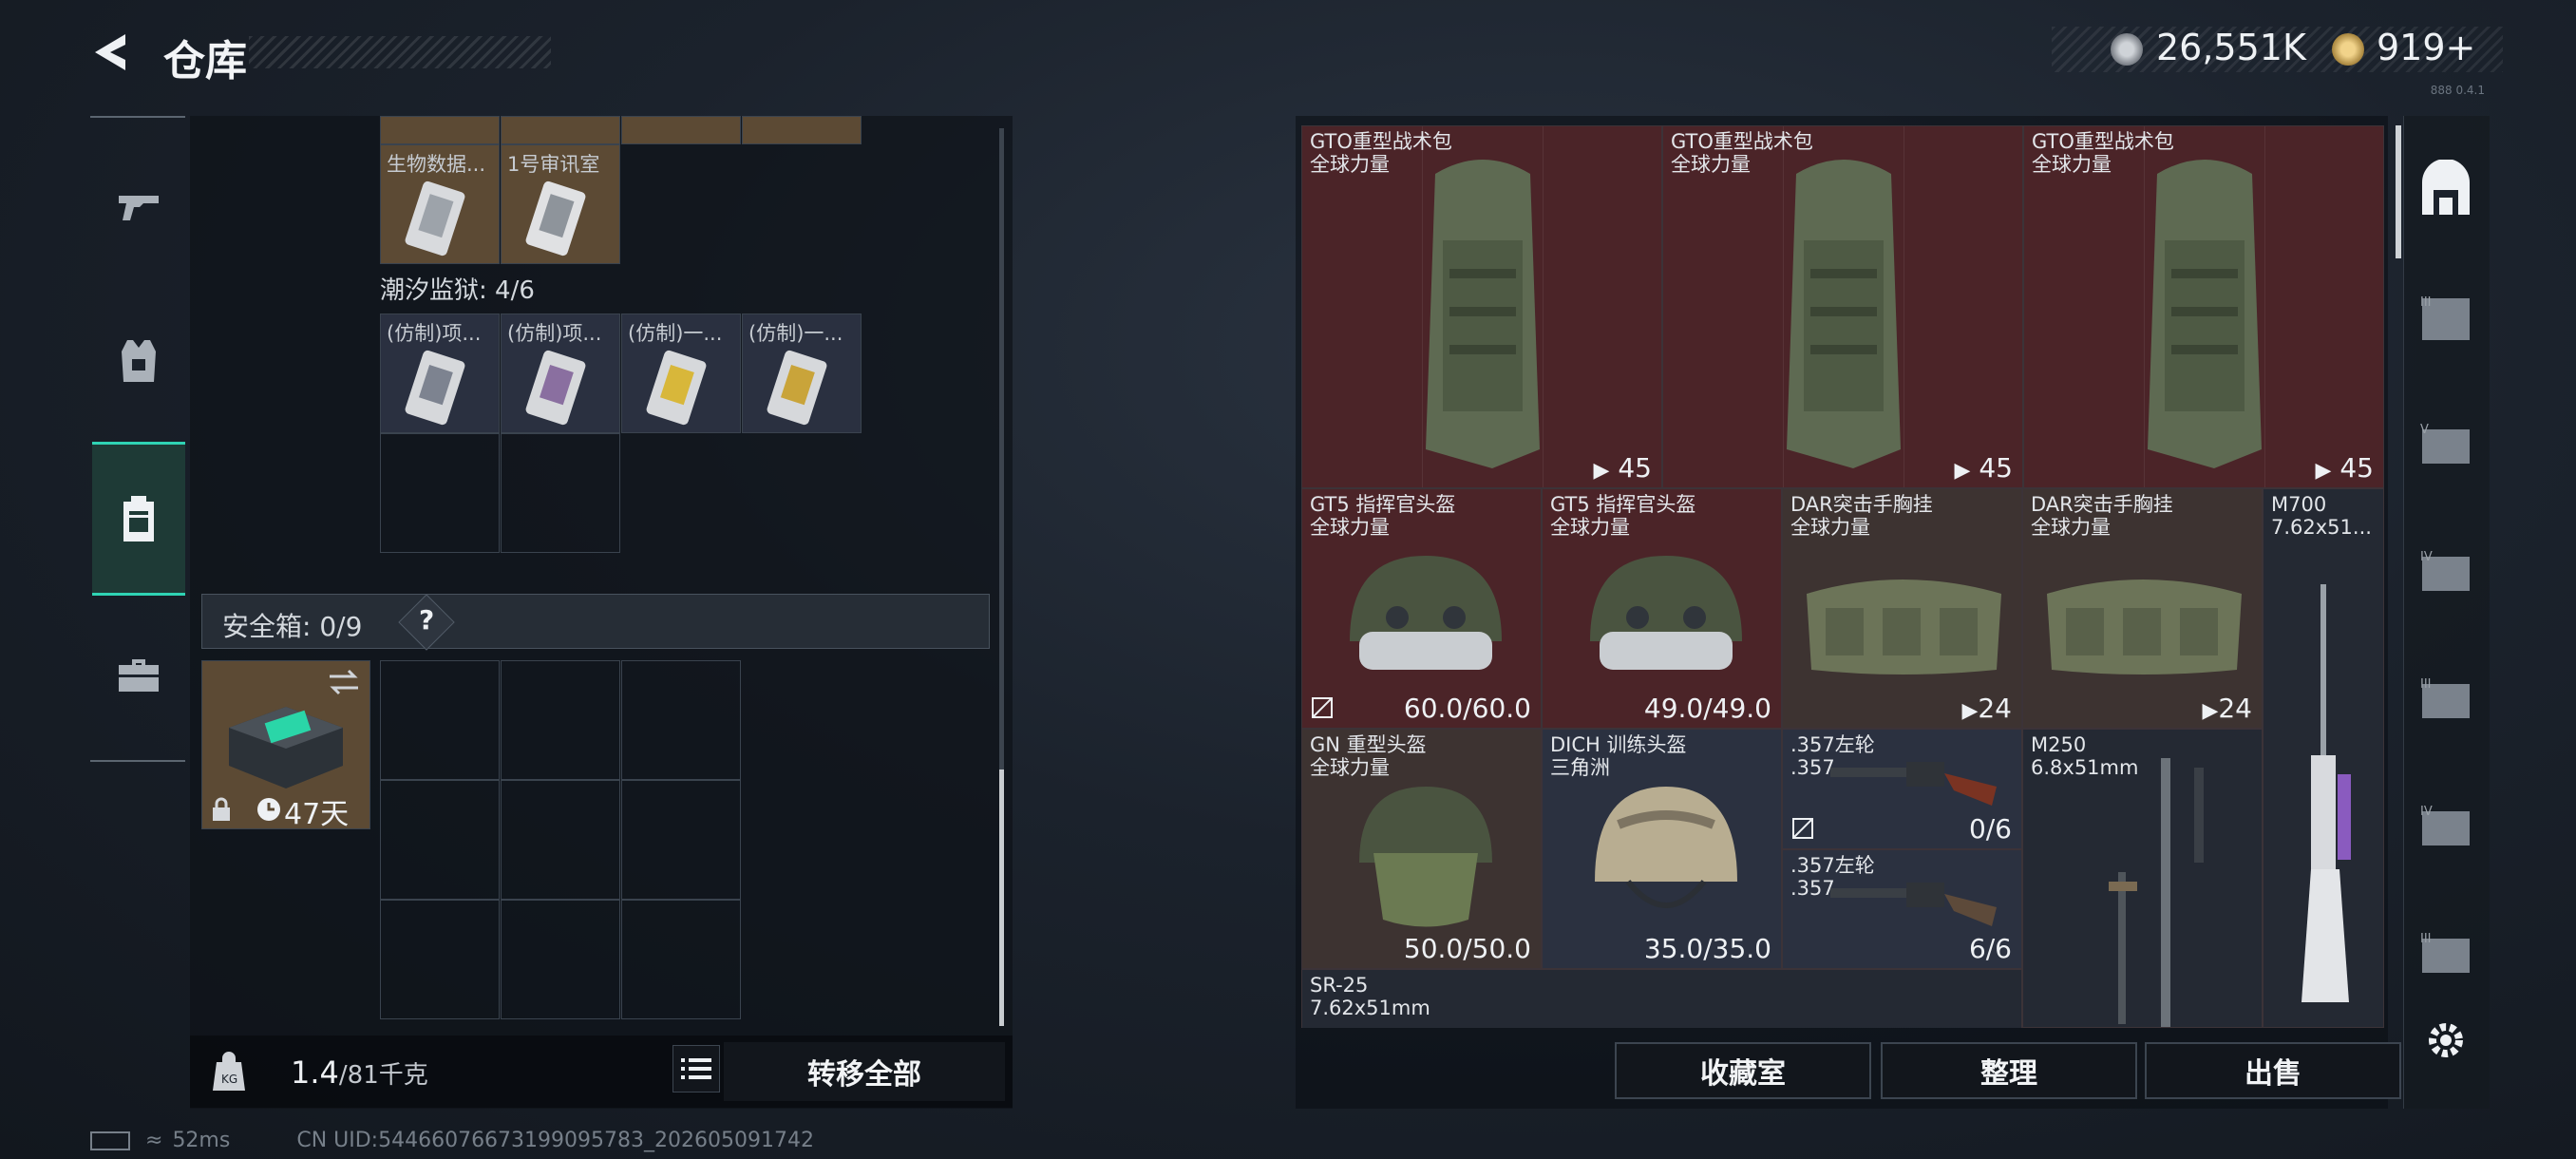 Image resolution: width=2576 pixels, height=1159 pixels. Describe the element at coordinates (110, 1140) in the screenshot. I see `battery-icon` at that location.